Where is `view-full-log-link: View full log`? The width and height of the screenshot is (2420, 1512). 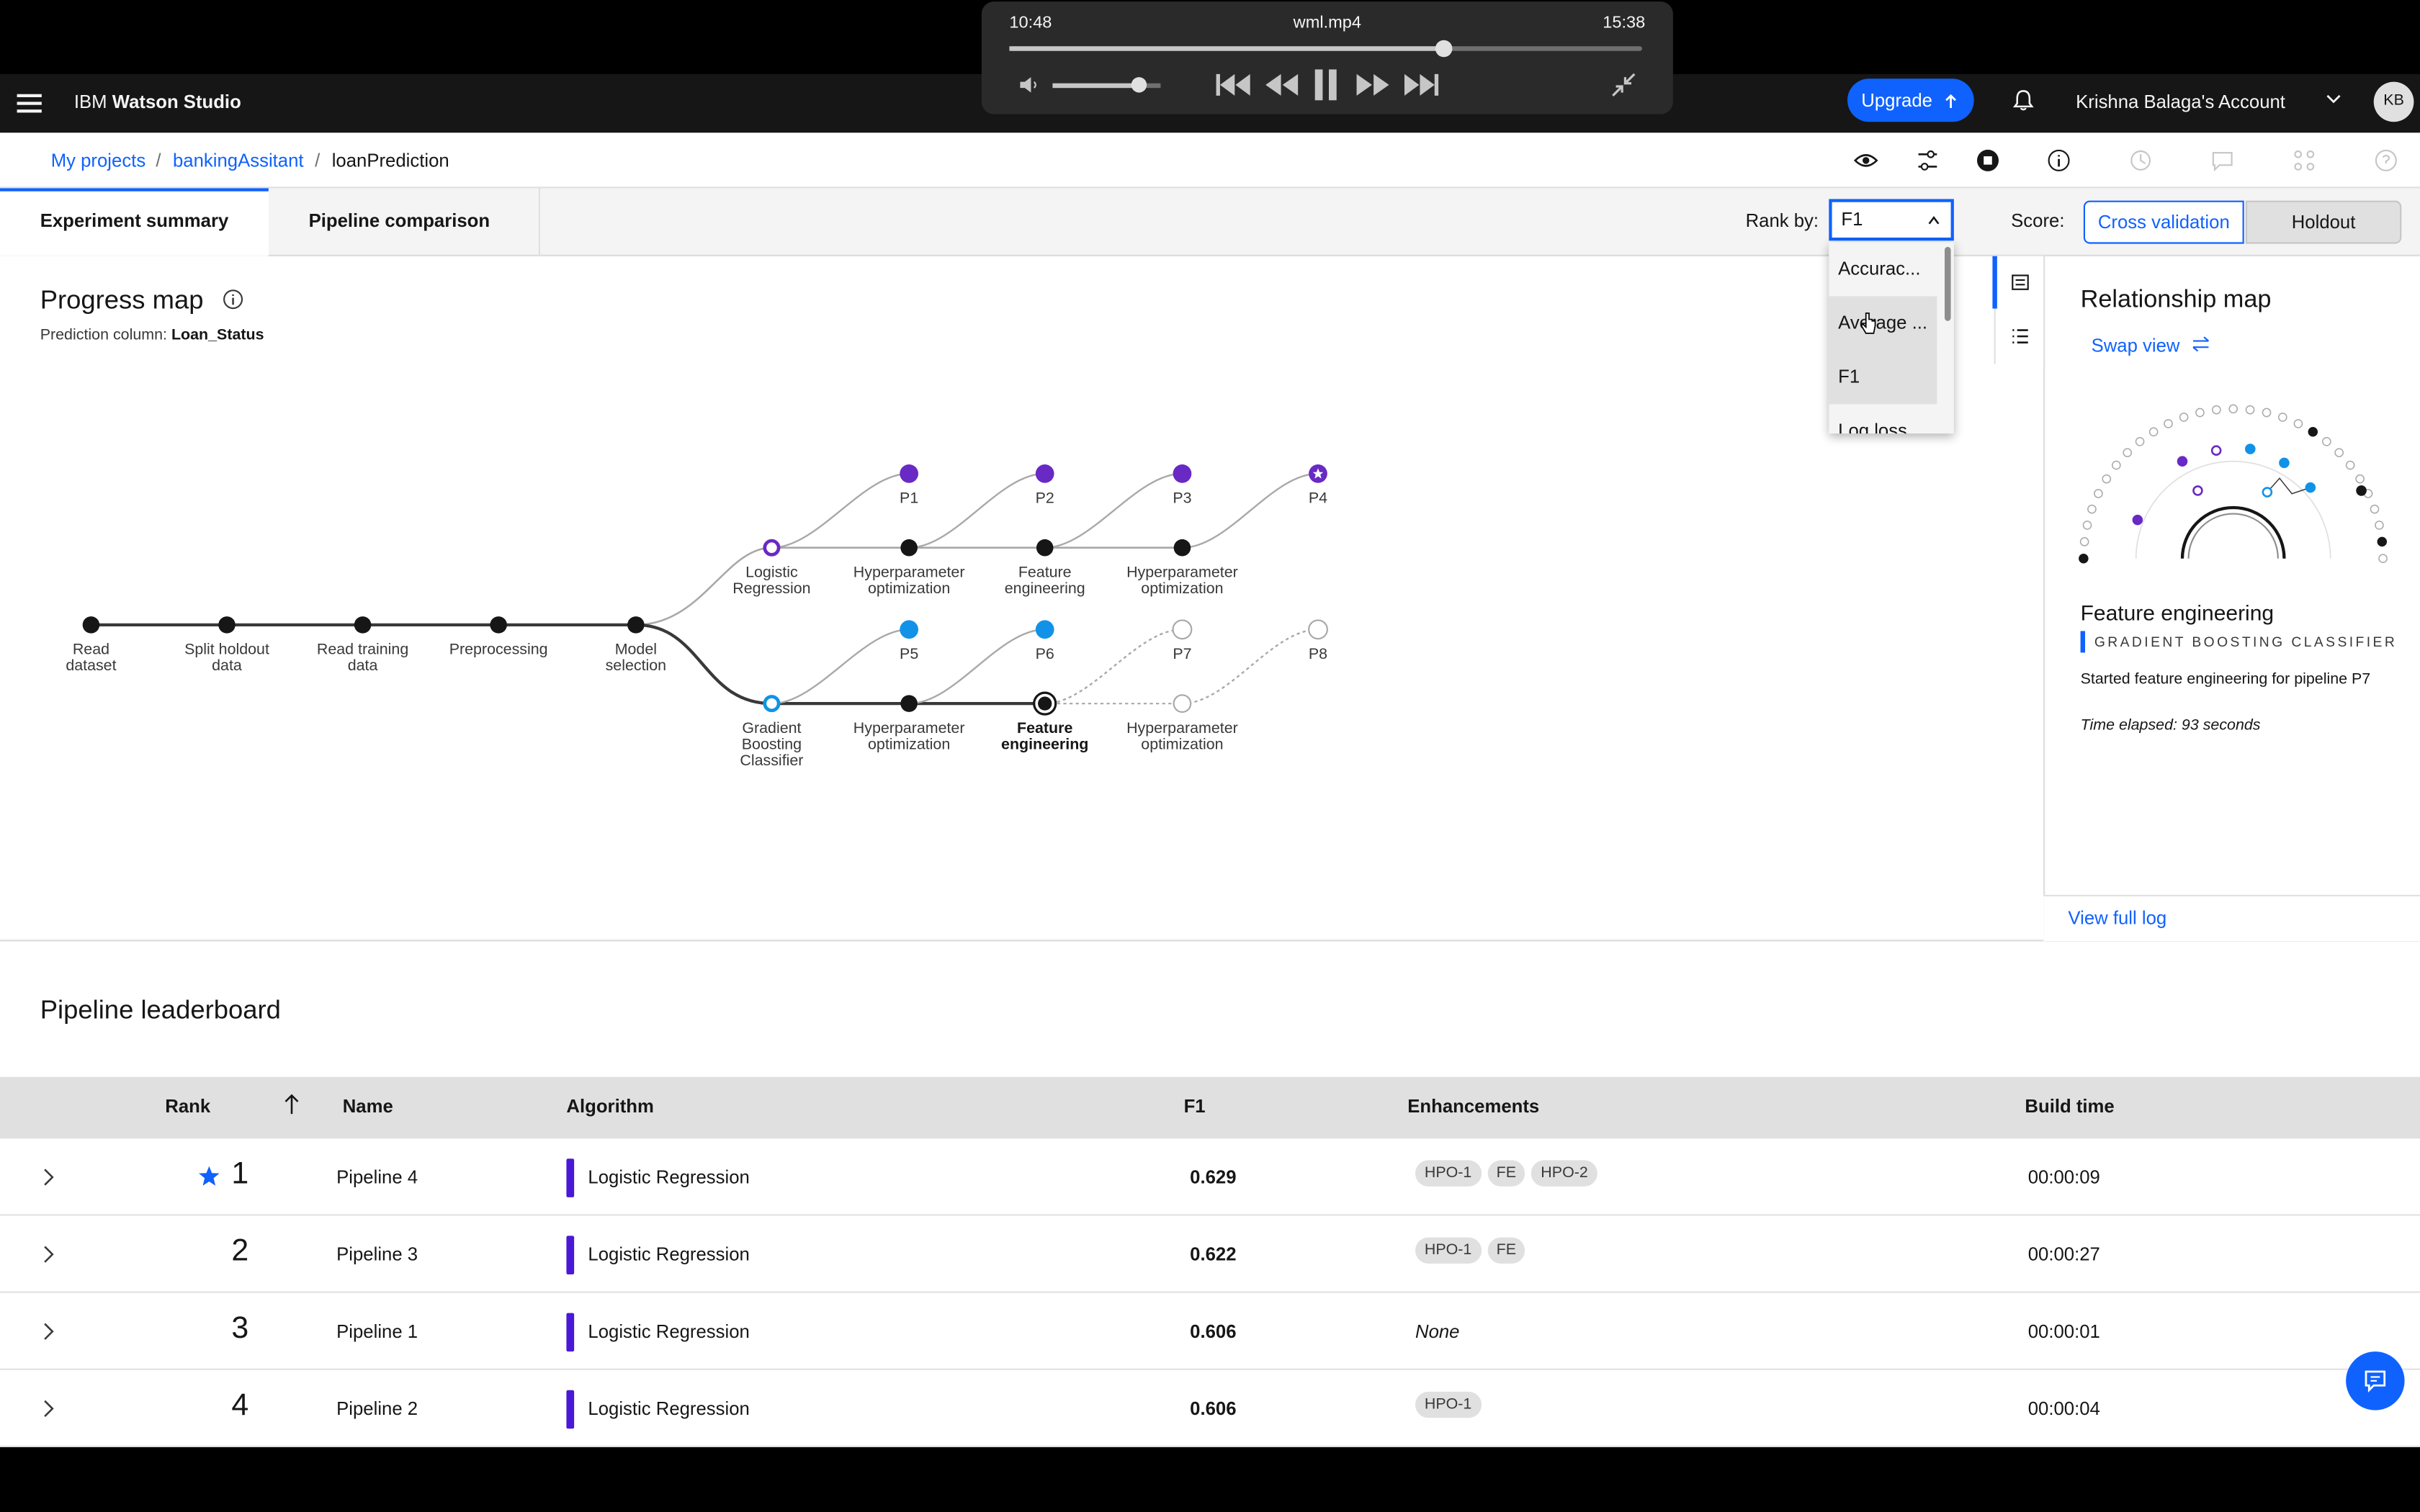
view-full-log-link: View full log is located at coordinates (2231, 918).